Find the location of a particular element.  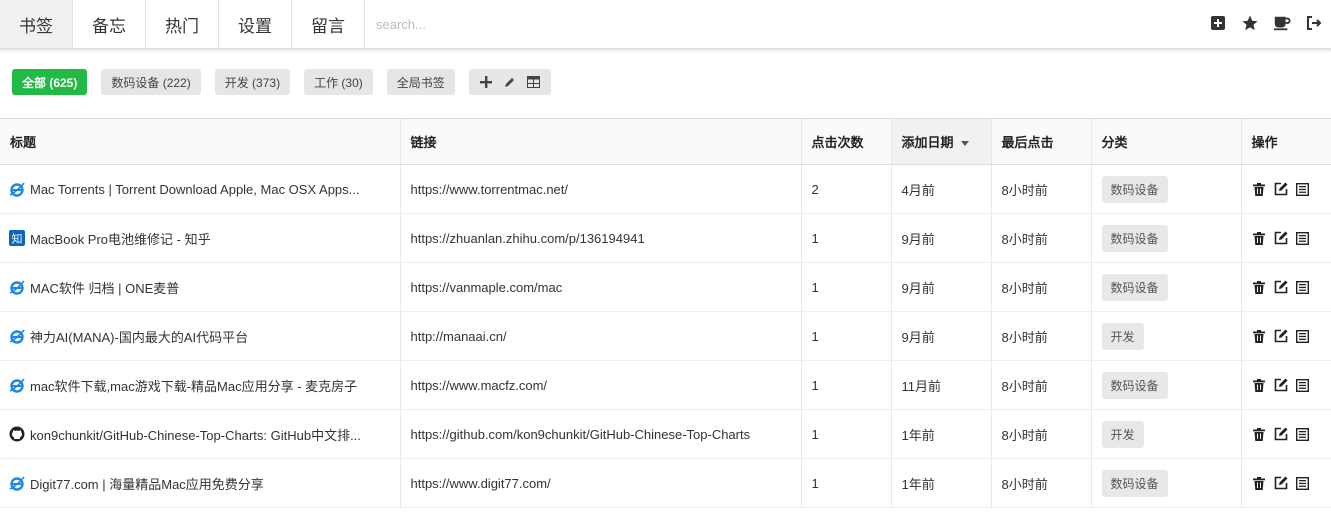

header-added-date: 添加日期 is located at coordinates (941, 141).